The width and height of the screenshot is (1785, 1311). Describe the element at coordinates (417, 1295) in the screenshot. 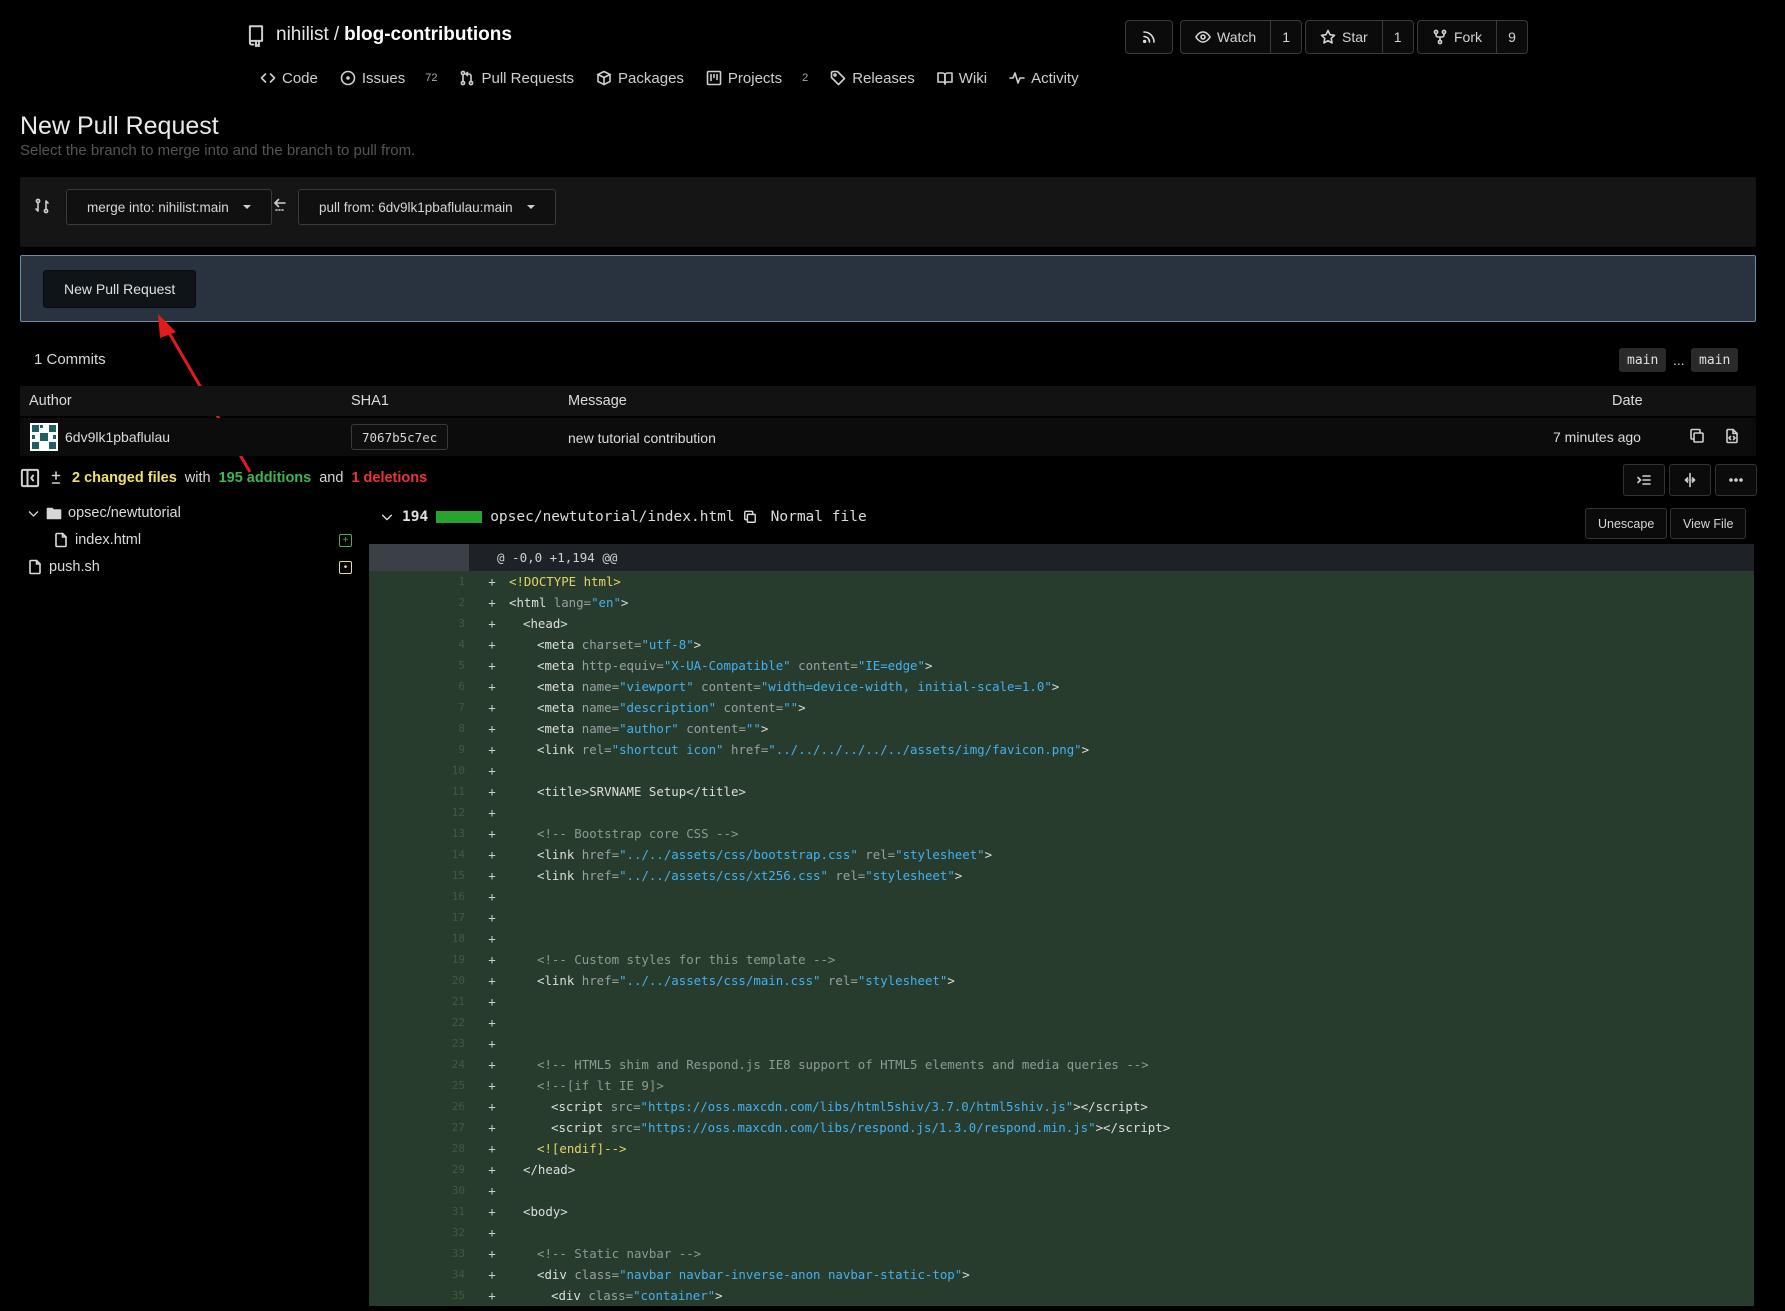

I see `line-number: 35` at that location.